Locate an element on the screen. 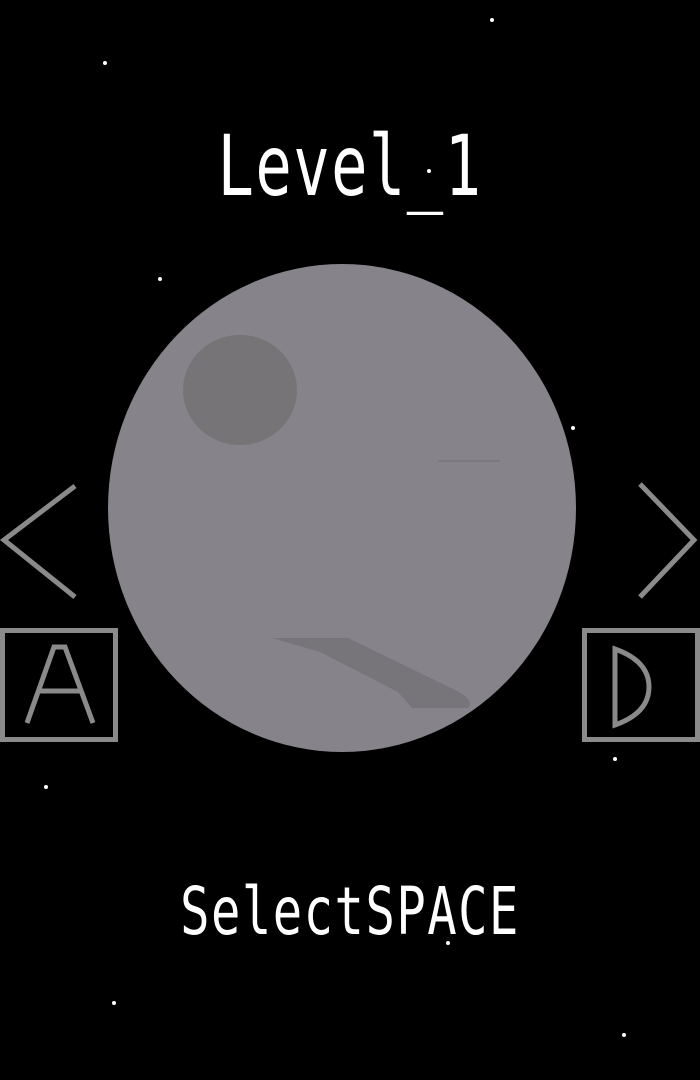 The image size is (700, 1080). chevron-left-icon is located at coordinates (40, 542).